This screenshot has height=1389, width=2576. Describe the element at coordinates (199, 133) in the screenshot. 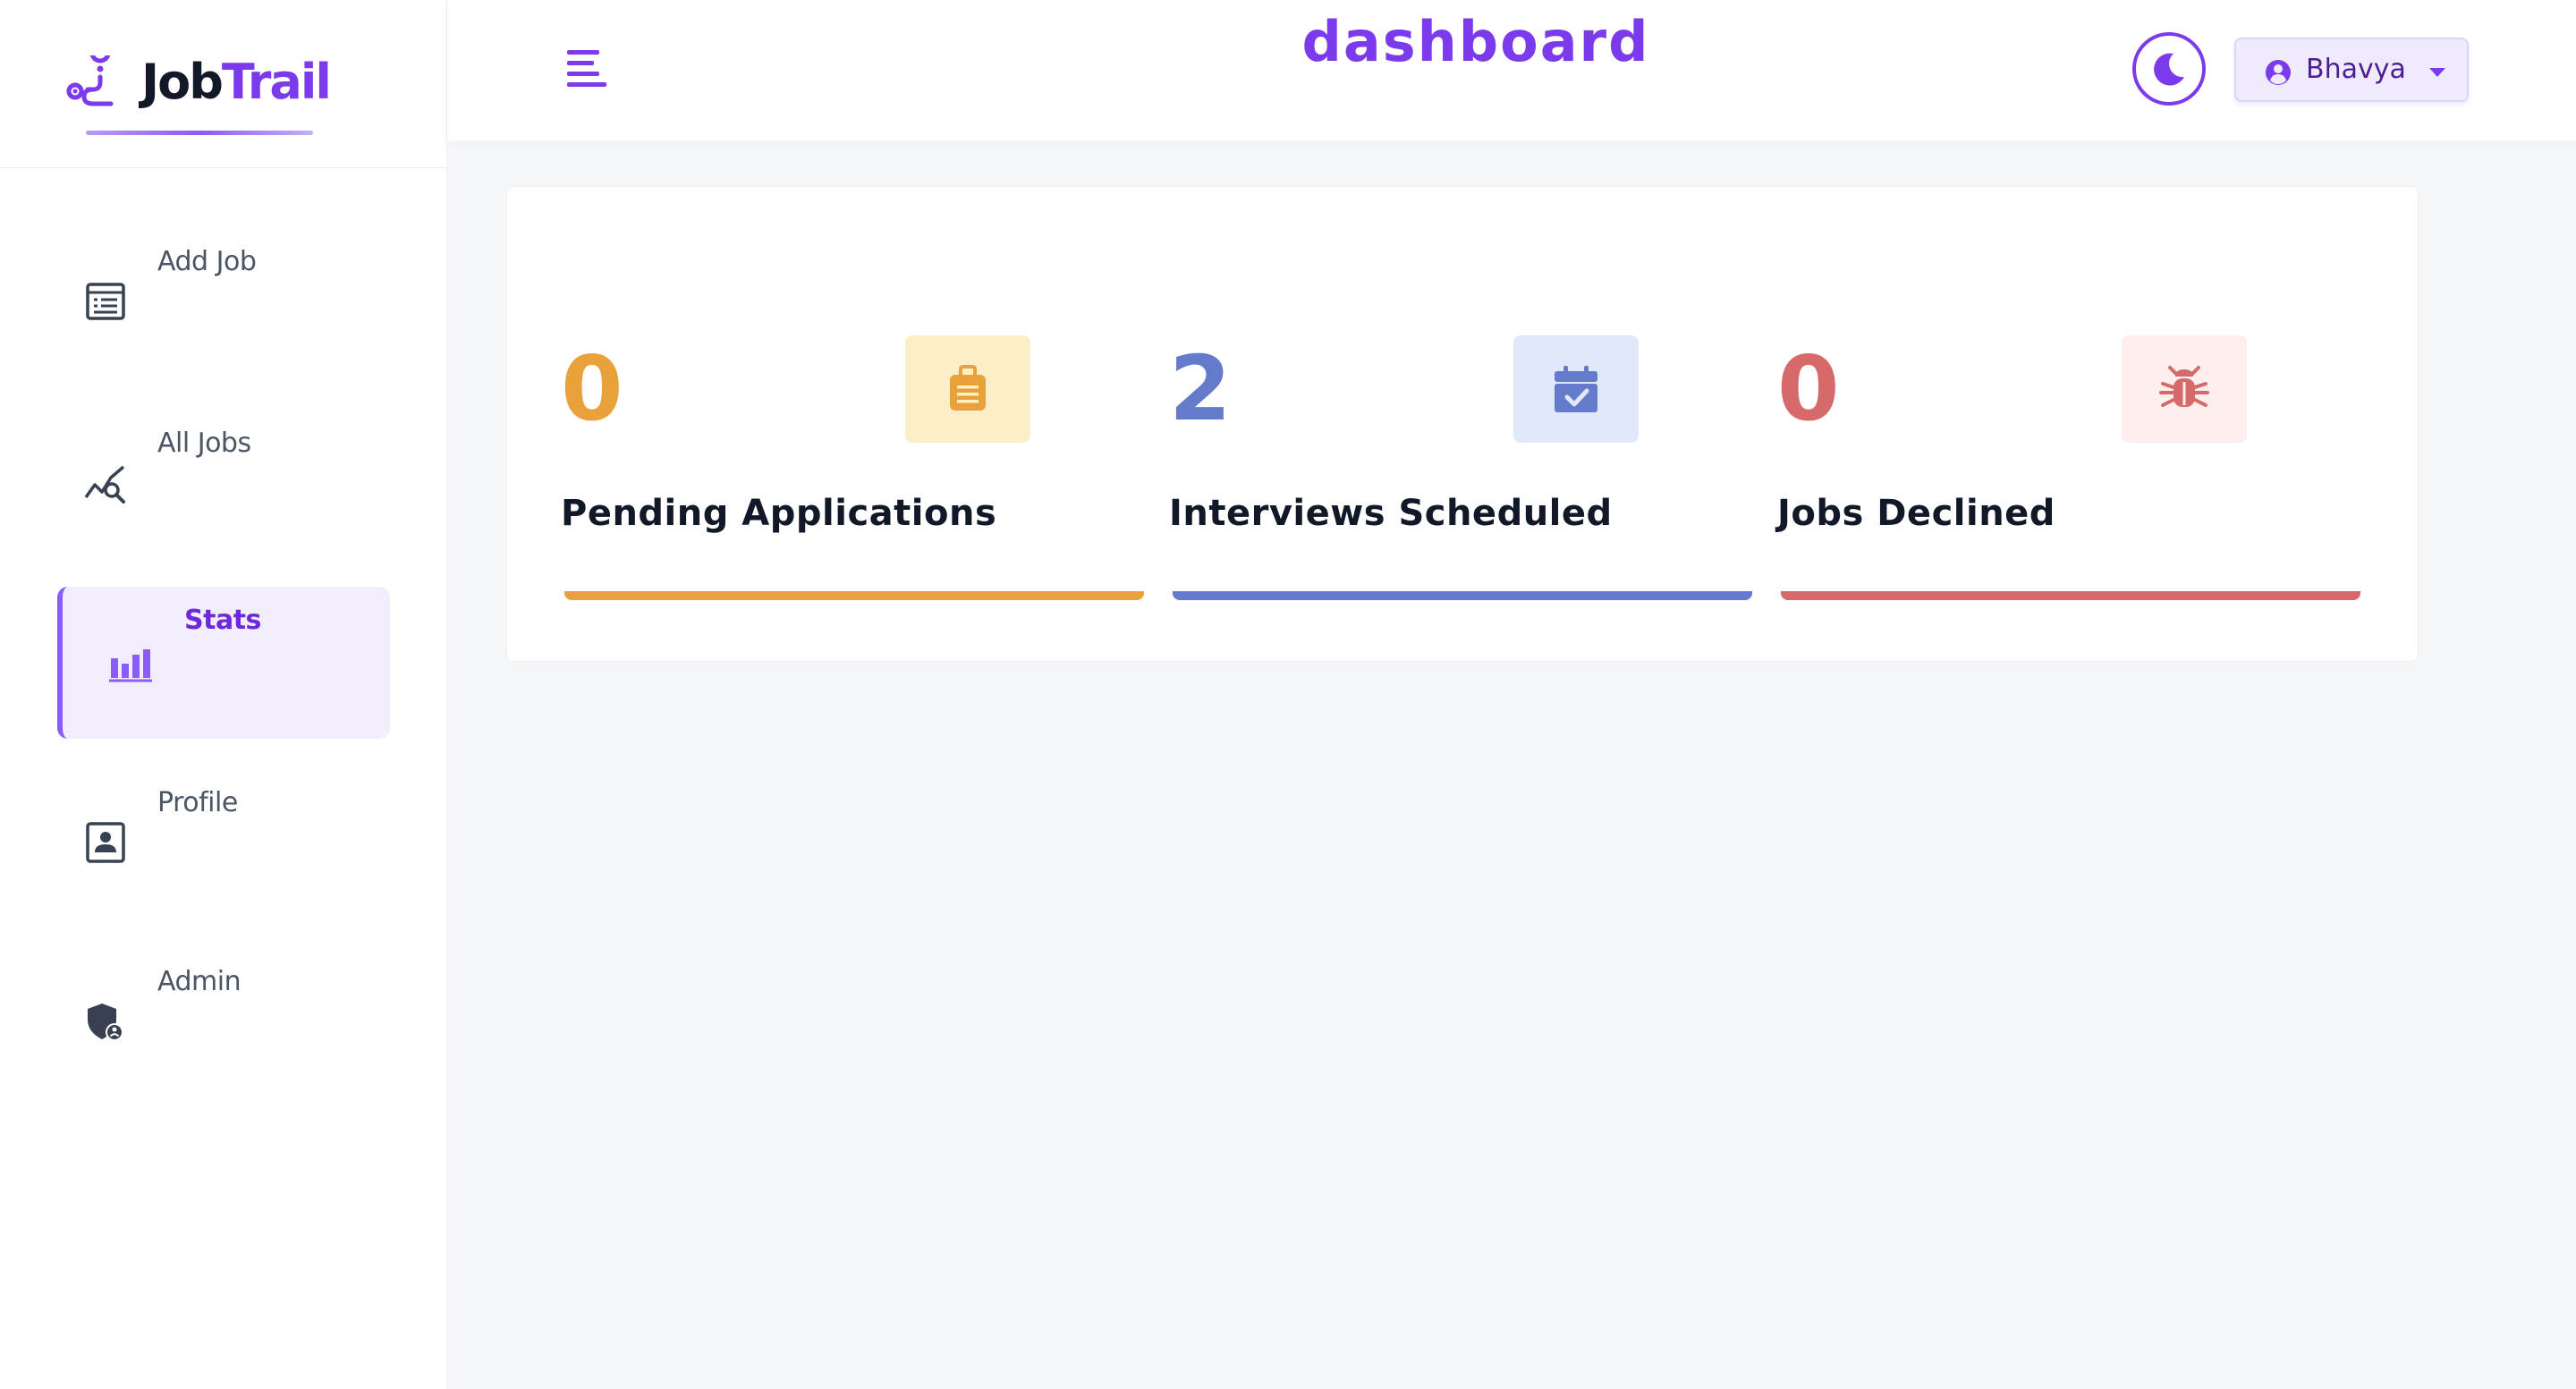

I see `logo-underline` at that location.